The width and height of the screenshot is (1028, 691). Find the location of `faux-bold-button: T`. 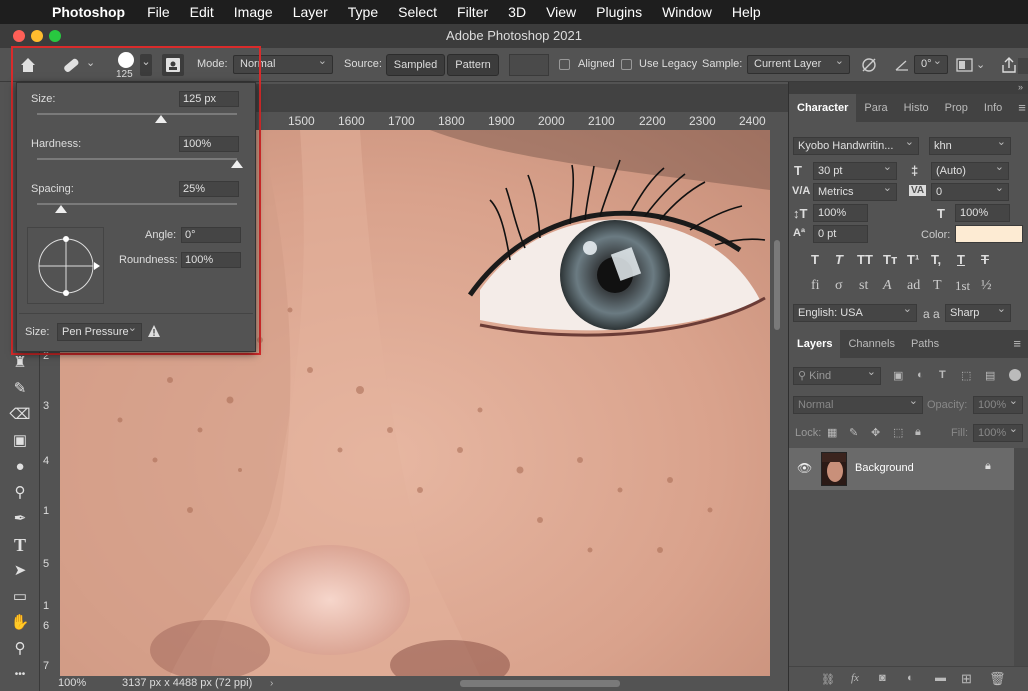

faux-bold-button: T is located at coordinates (815, 259).